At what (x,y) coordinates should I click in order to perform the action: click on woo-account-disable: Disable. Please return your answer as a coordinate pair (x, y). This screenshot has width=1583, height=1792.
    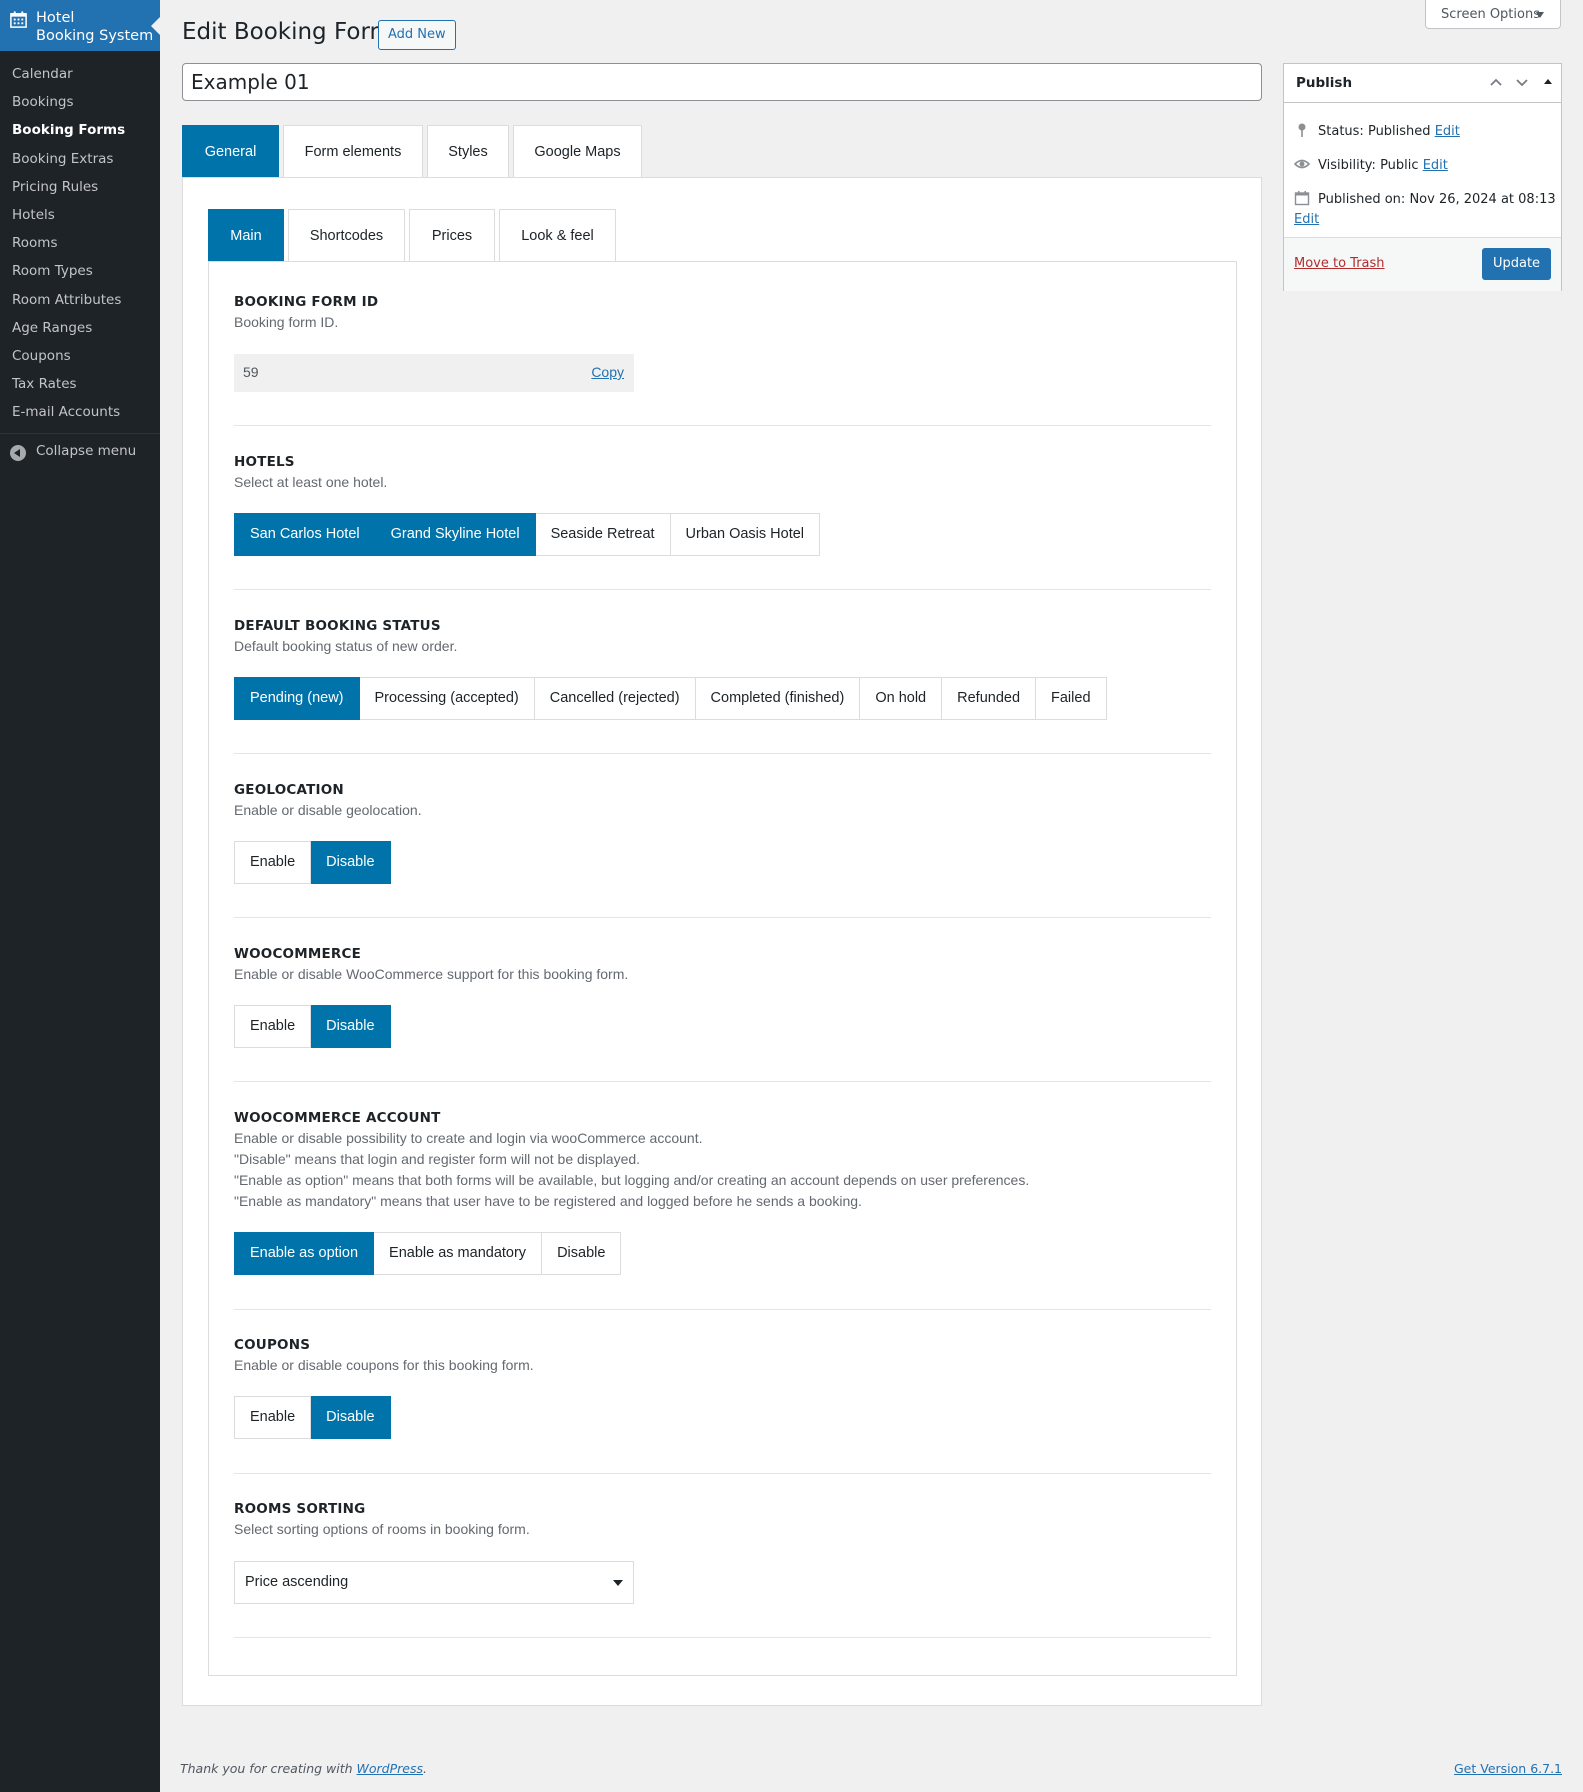
    Looking at the image, I should click on (582, 1253).